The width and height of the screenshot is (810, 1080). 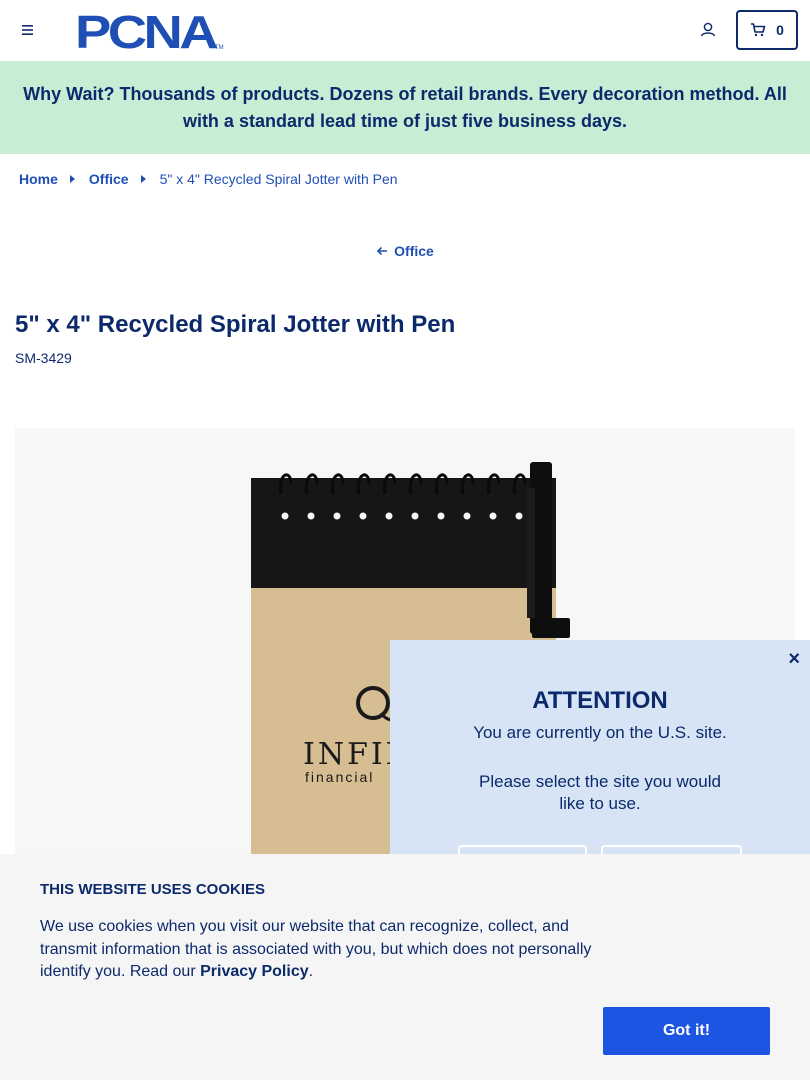 I want to click on privacy-policy-link: Privacy Policy, so click(x=254, y=971).